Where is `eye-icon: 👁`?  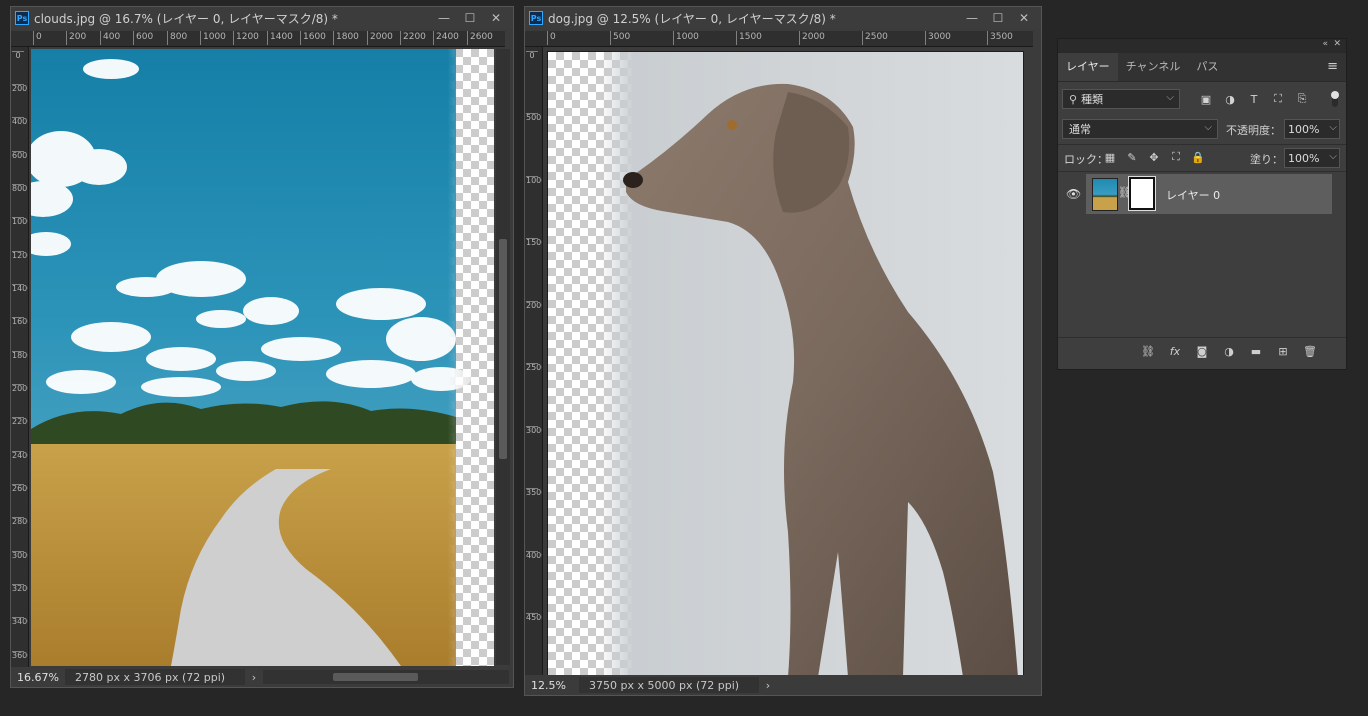
eye-icon: 👁 is located at coordinates (1073, 194).